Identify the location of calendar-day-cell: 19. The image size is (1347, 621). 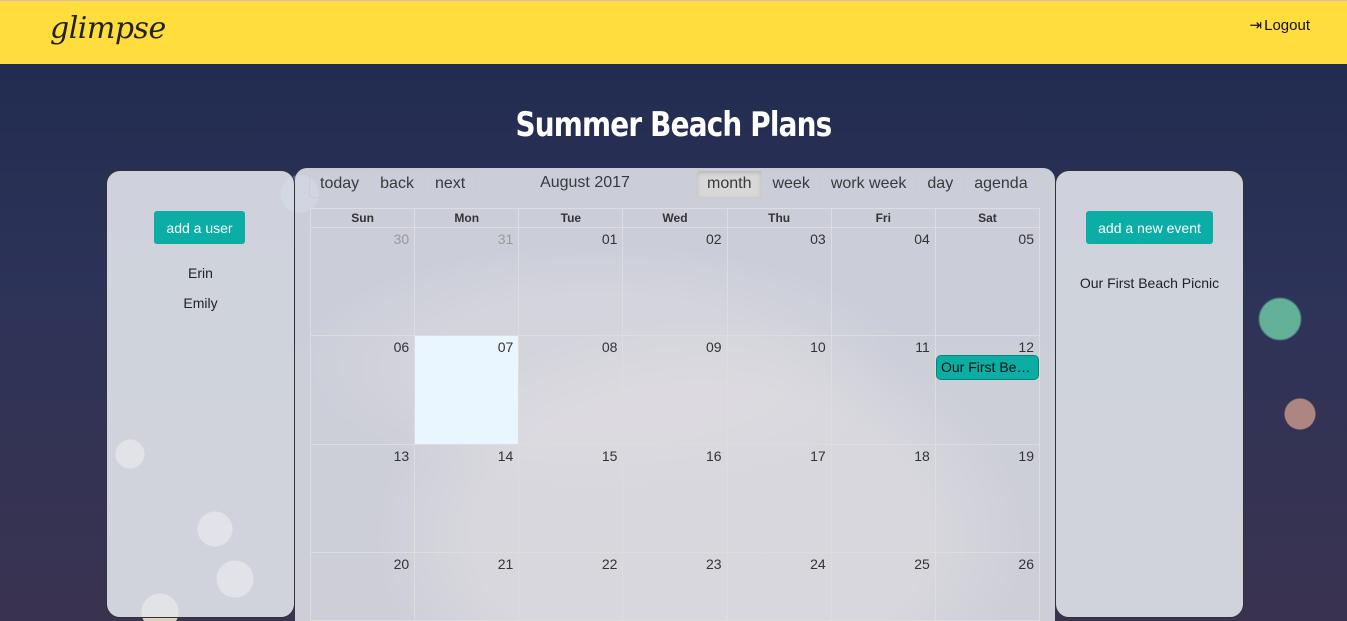
(986, 498).